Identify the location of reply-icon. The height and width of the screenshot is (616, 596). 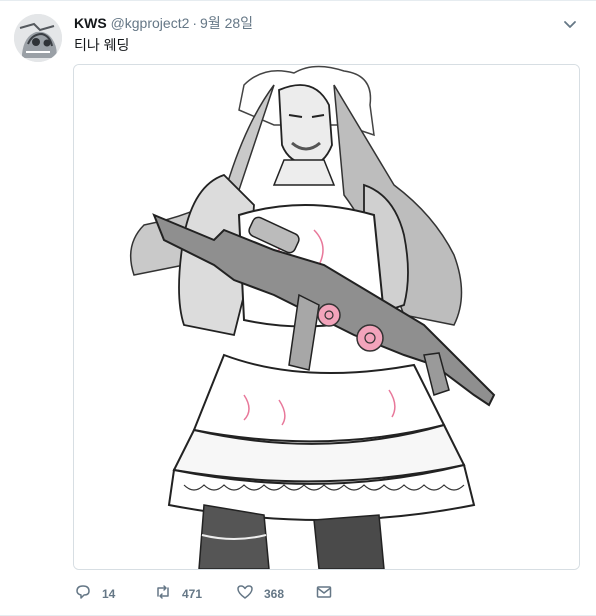
(83, 594).